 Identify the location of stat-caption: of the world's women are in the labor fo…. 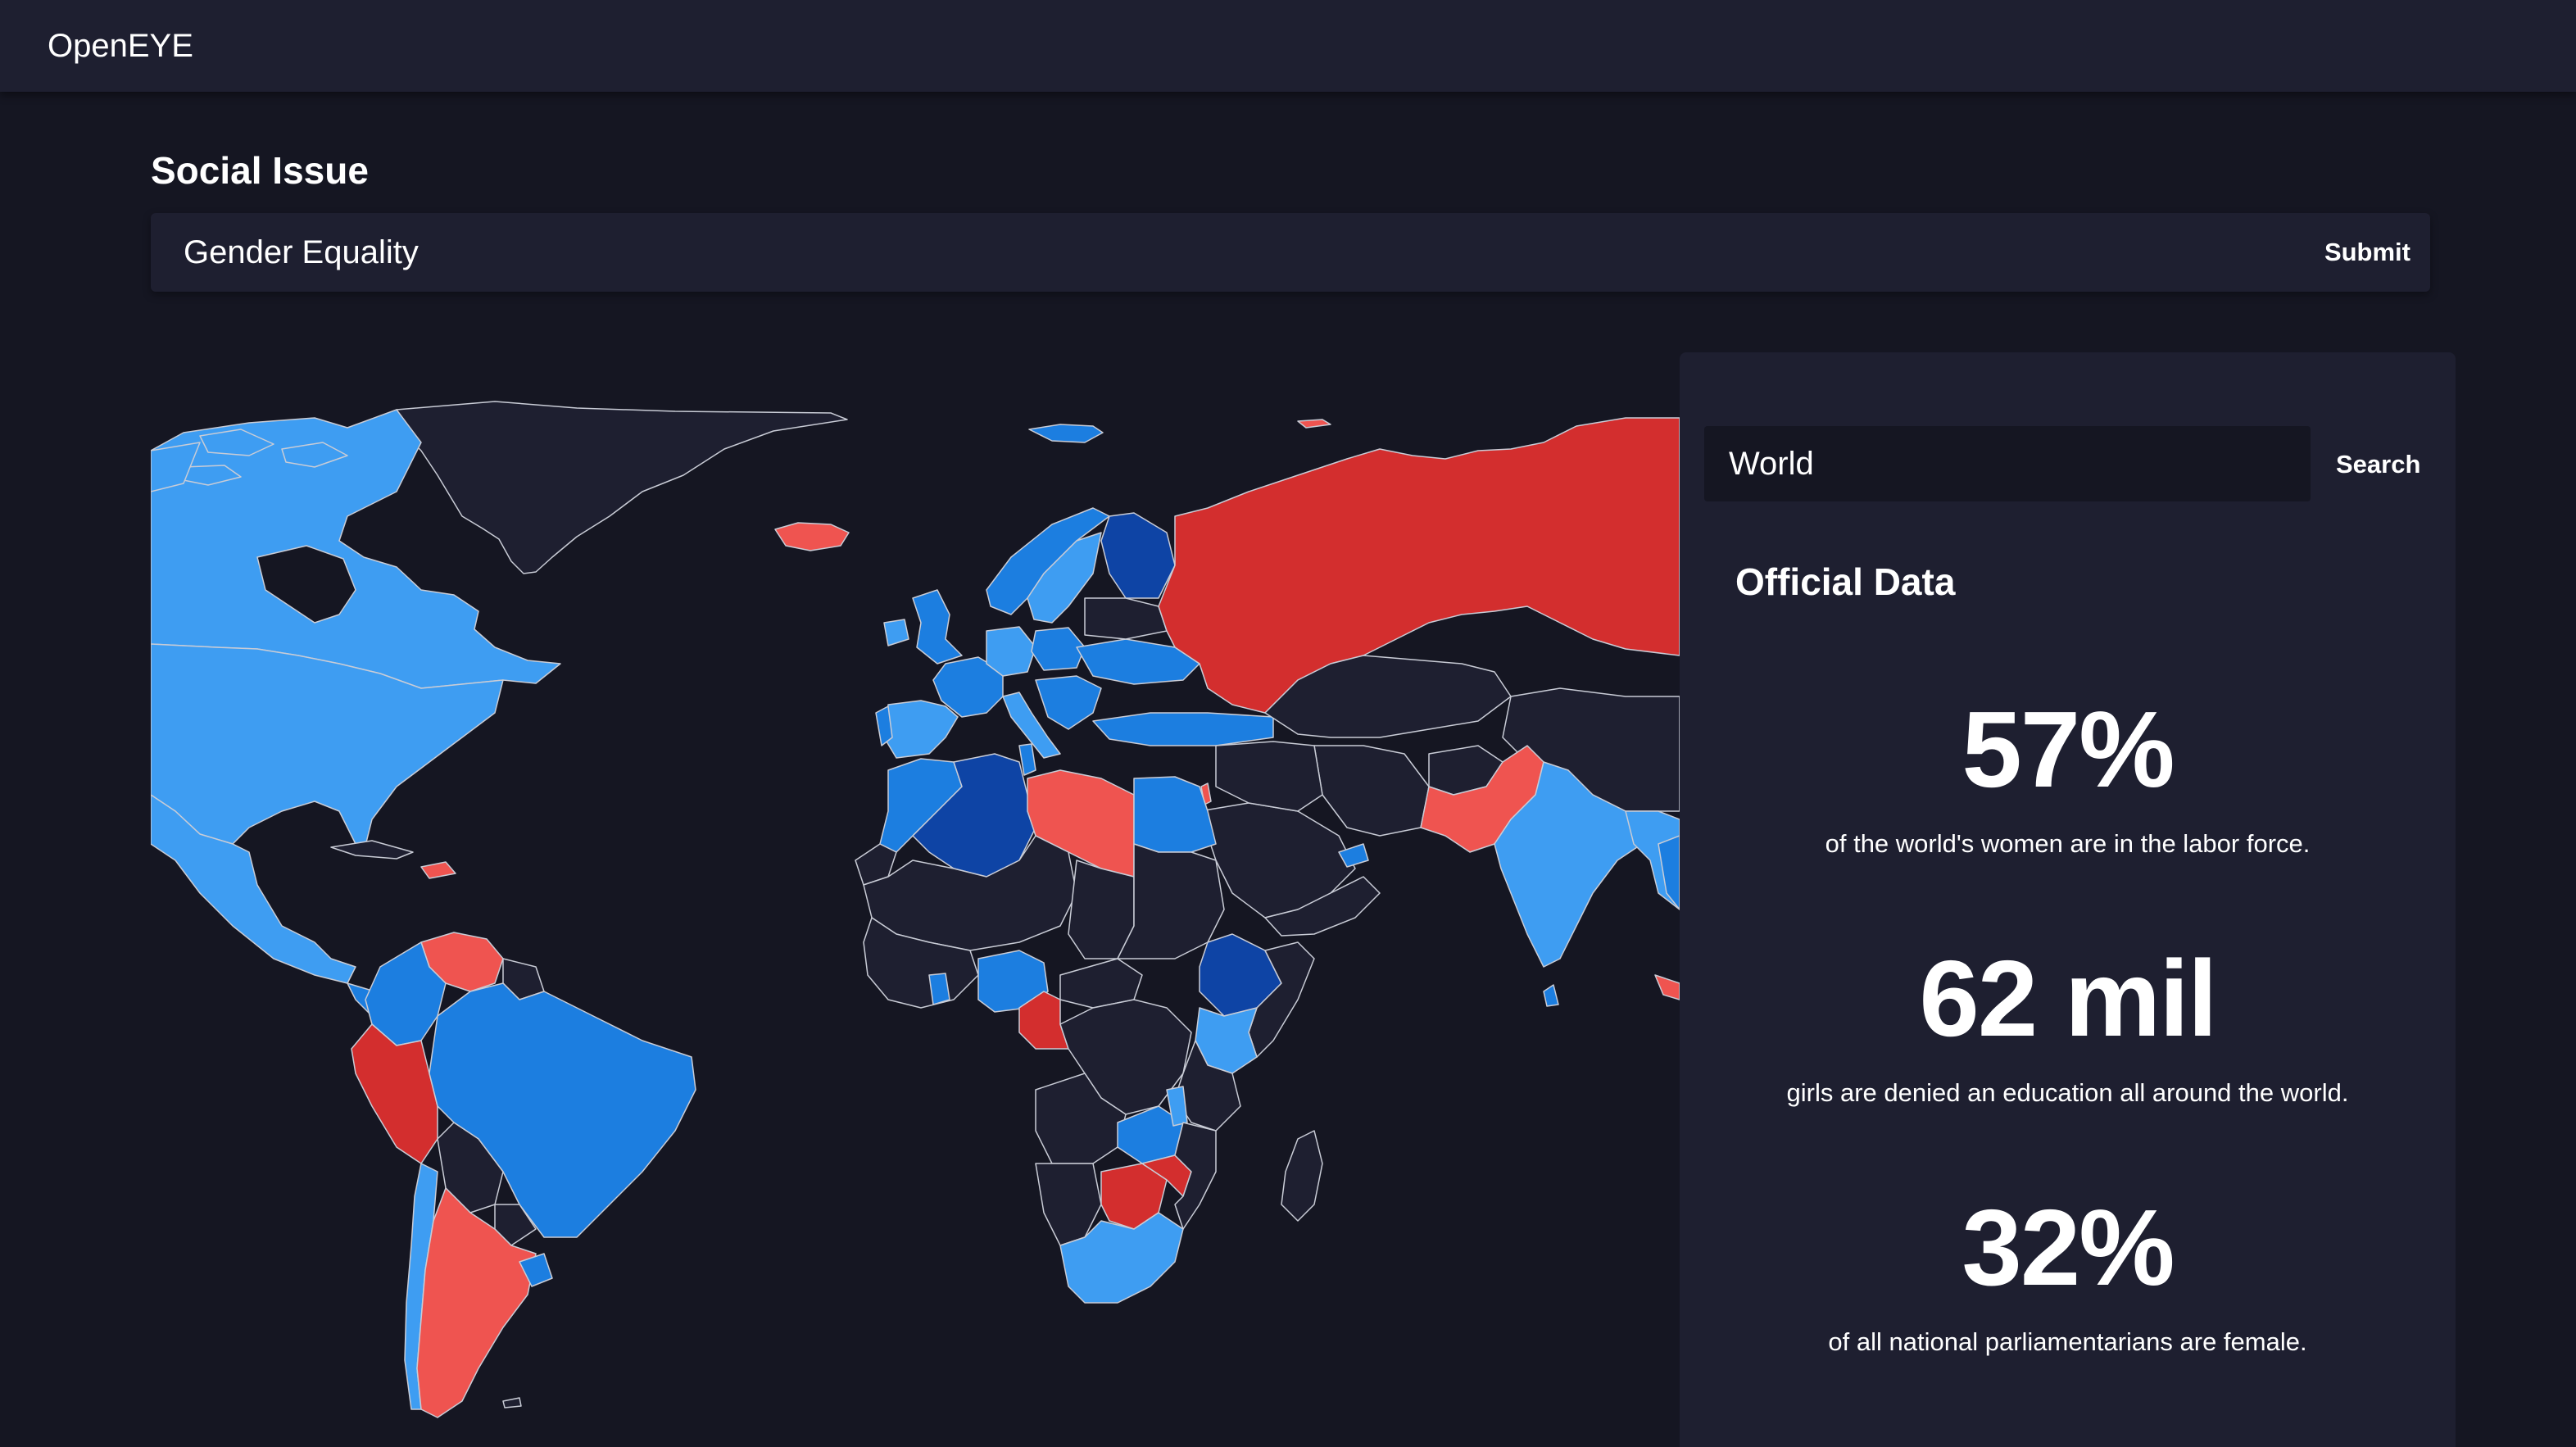
(2068, 844).